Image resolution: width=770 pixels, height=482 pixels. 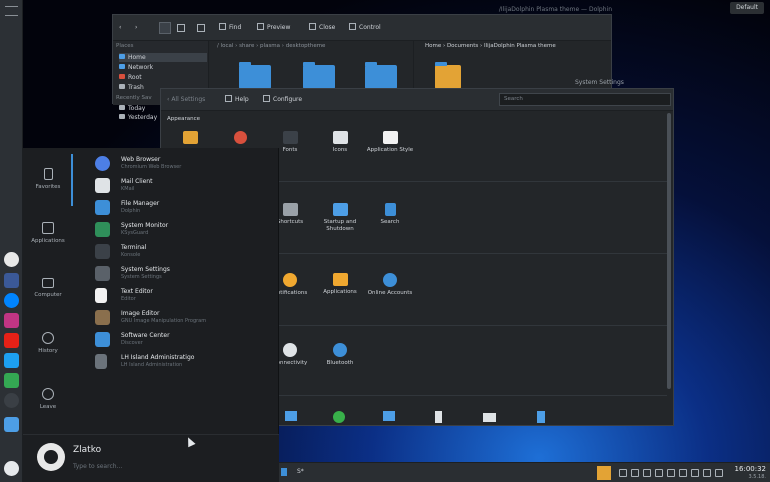 I want to click on removable-storage-icon, so click(x=438, y=417).